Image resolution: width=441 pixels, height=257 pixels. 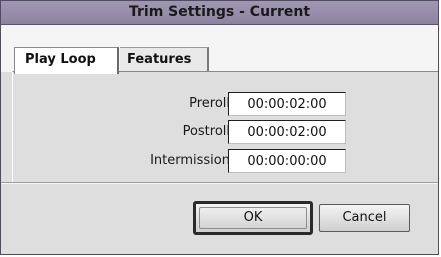 What do you see at coordinates (209, 103) in the screenshot?
I see `preroll-label: Preroll` at bounding box center [209, 103].